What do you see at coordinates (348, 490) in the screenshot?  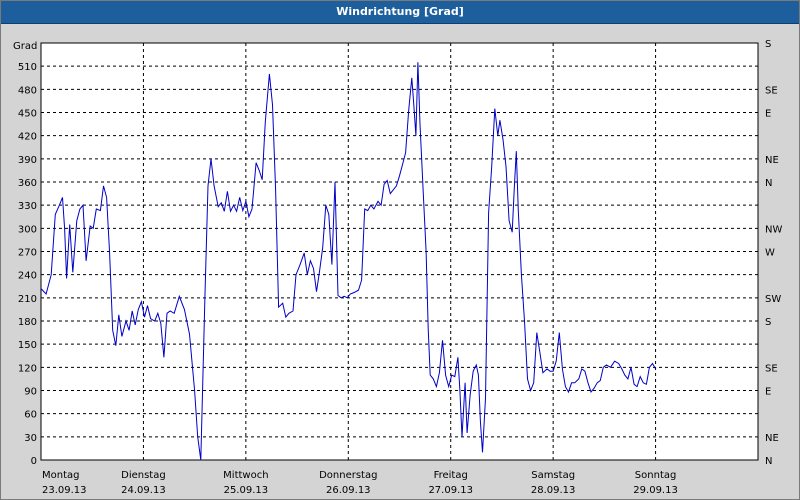 I see `x-date-label: 26.09.13` at bounding box center [348, 490].